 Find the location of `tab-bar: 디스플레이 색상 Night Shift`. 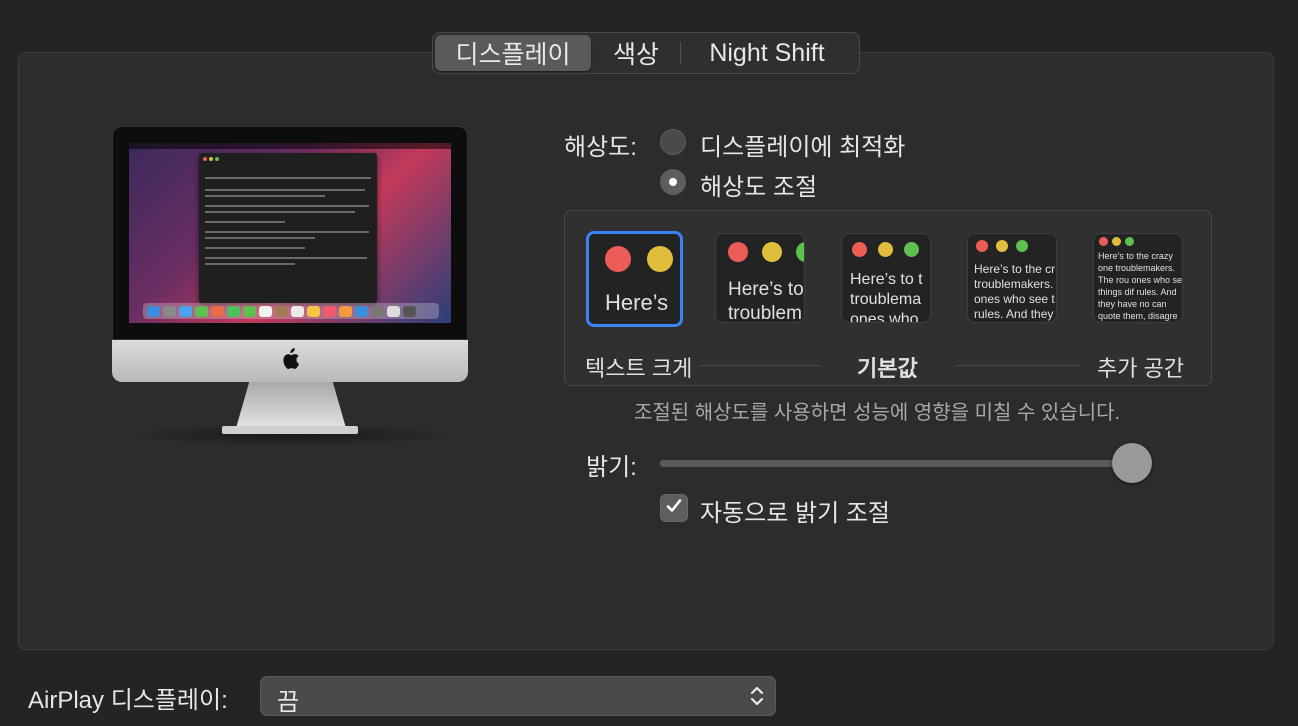

tab-bar: 디스플레이 색상 Night Shift is located at coordinates (646, 53).